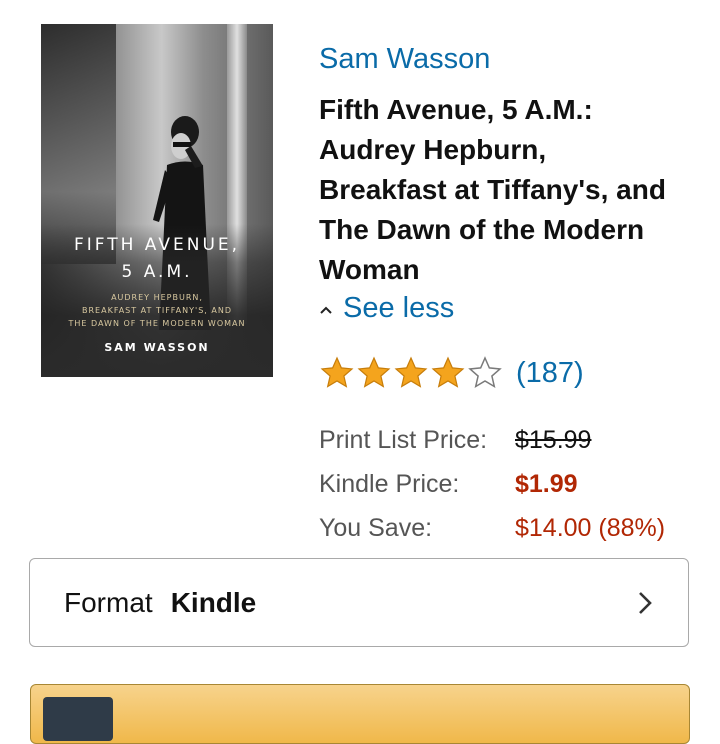  What do you see at coordinates (157, 347) in the screenshot?
I see `cover-author: SAM WASSON` at bounding box center [157, 347].